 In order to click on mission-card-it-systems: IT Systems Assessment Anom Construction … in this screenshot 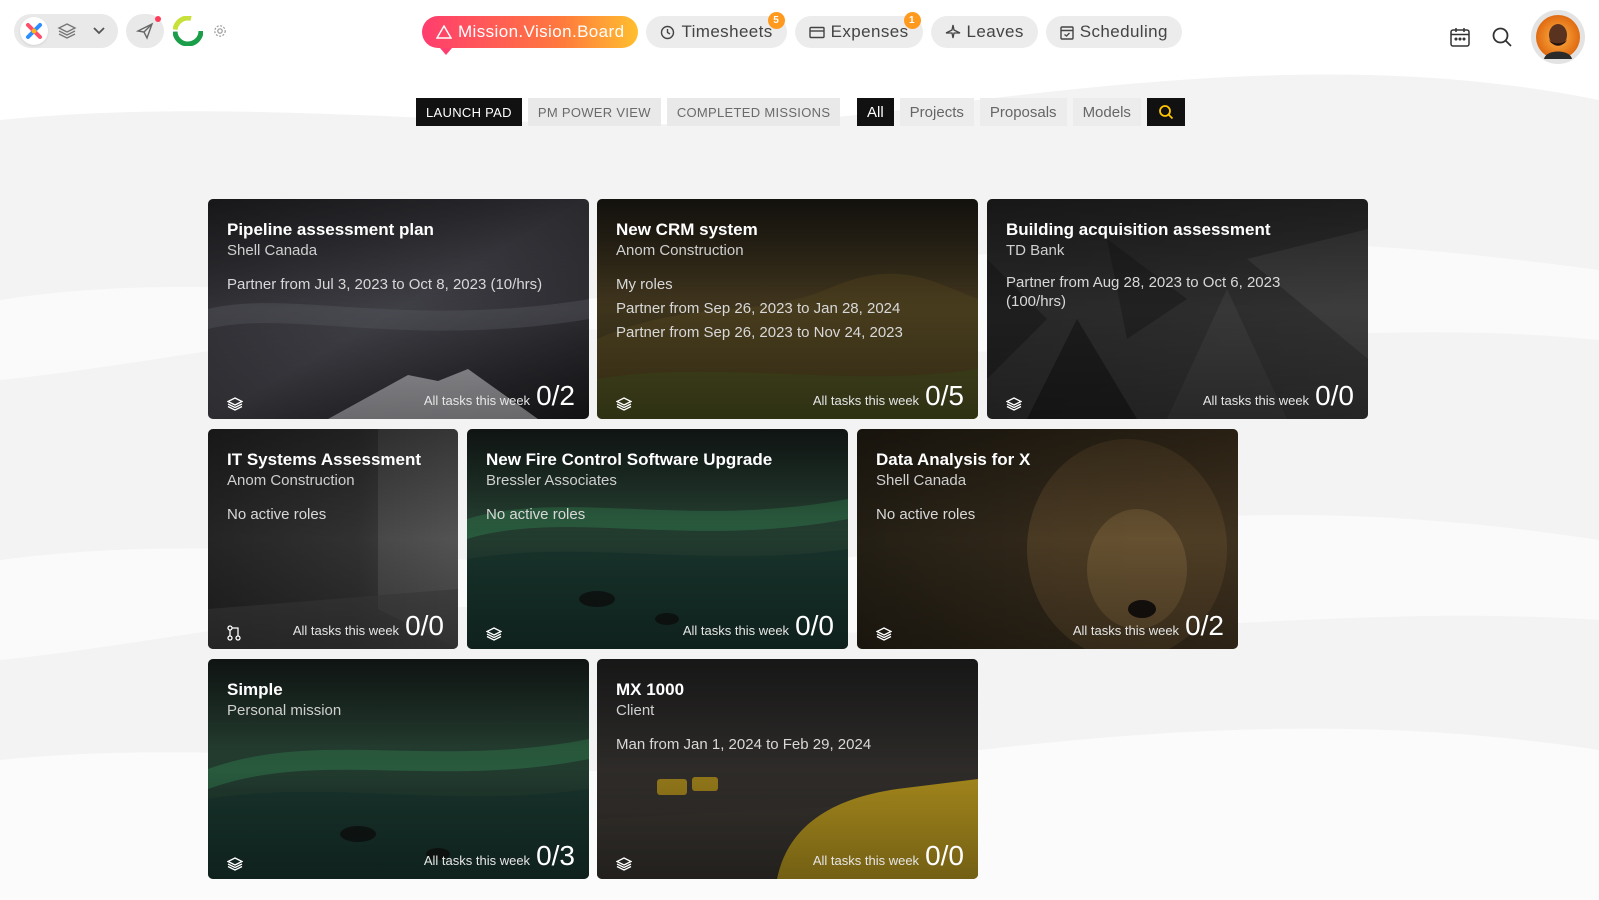, I will do `click(333, 539)`.